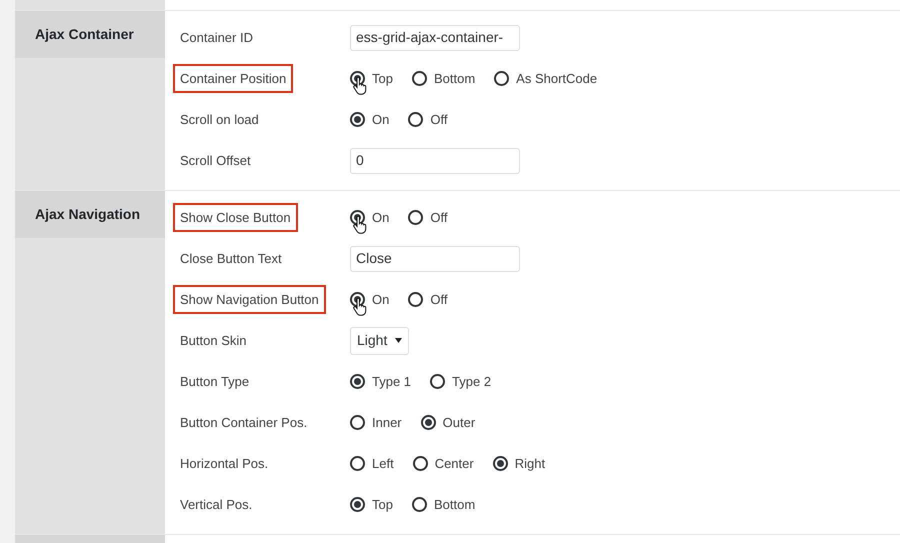 Image resolution: width=900 pixels, height=543 pixels. I want to click on skin-dropdown: Light, so click(380, 340).